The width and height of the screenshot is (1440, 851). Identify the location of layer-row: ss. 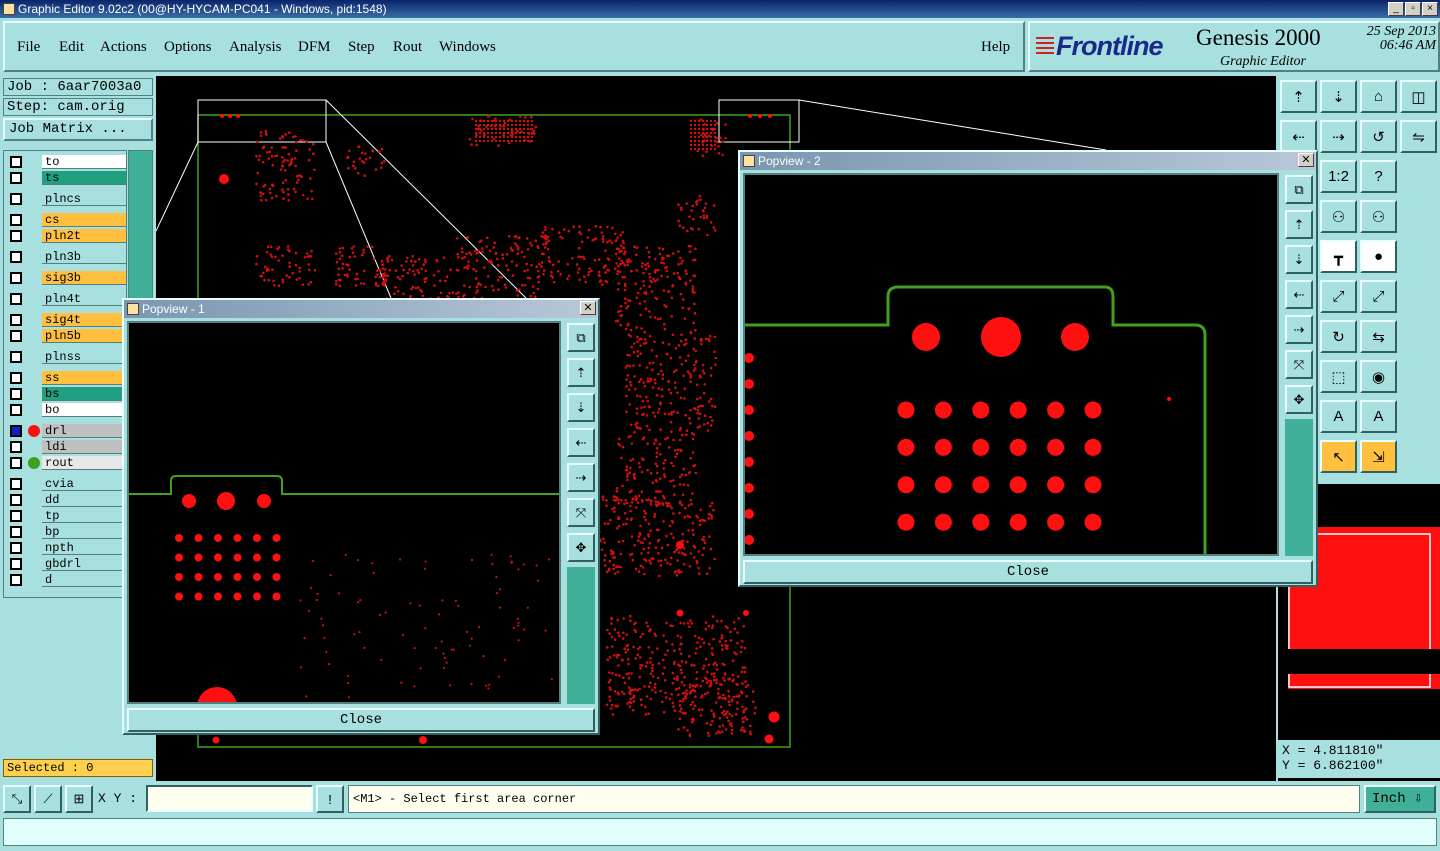
(67, 378).